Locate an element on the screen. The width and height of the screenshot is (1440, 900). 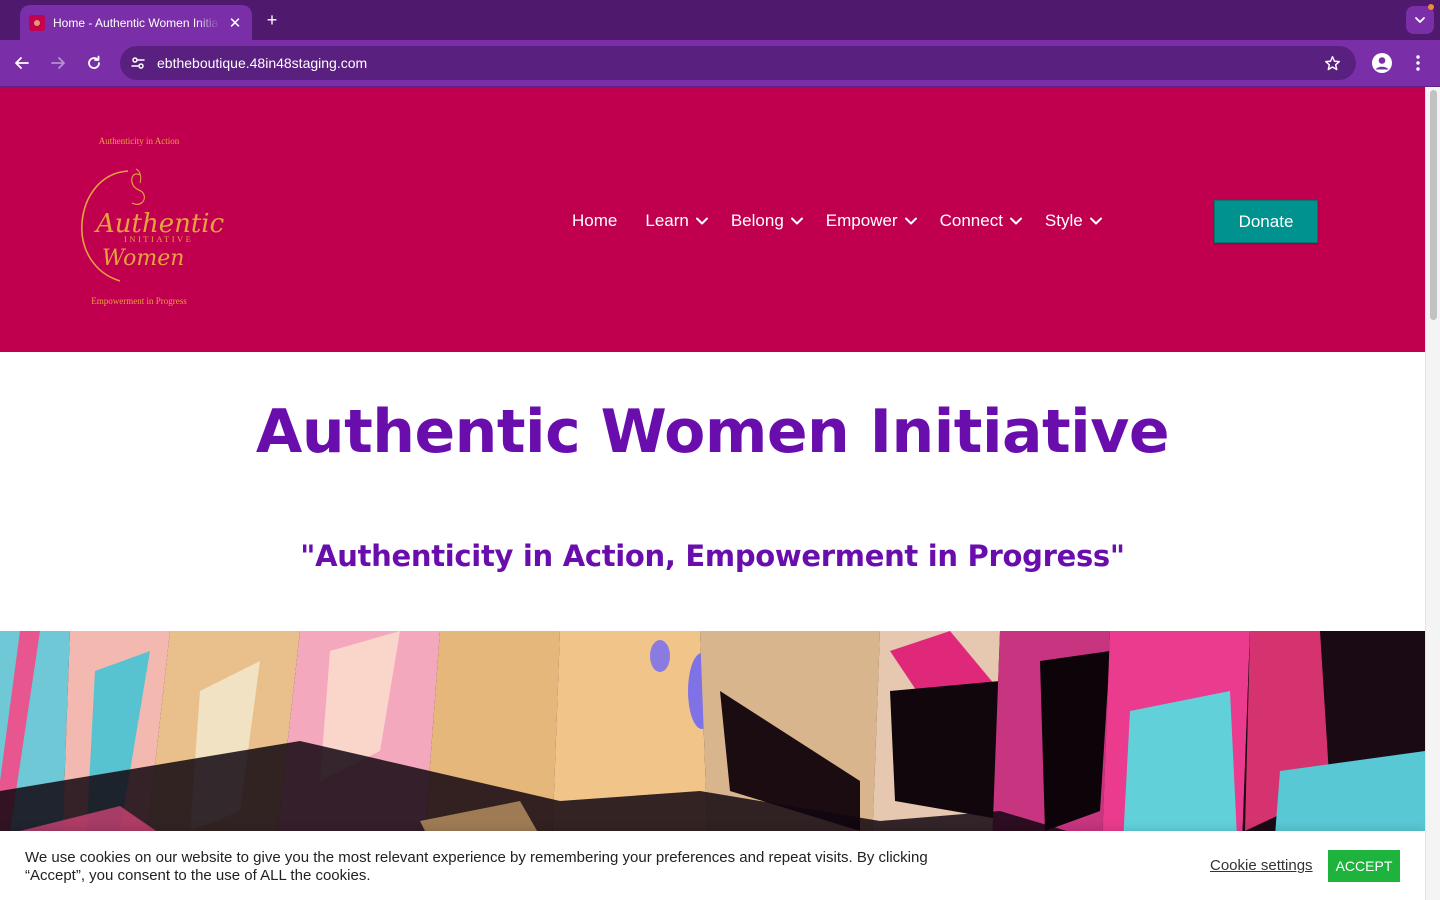
nav-label-home: Home is located at coordinates (594, 221).